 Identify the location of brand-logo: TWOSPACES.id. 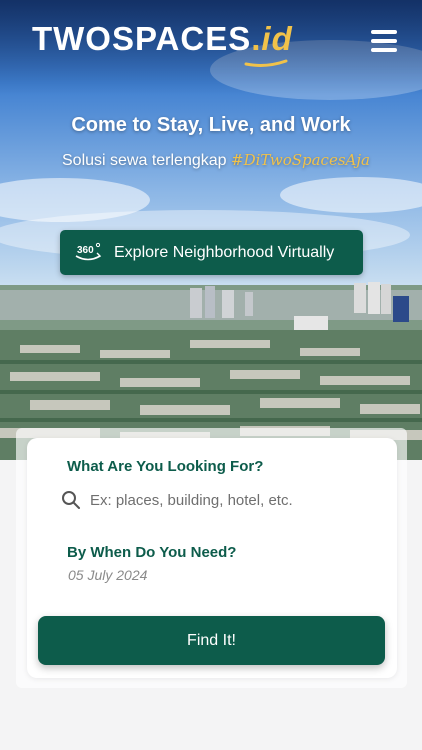
(162, 39).